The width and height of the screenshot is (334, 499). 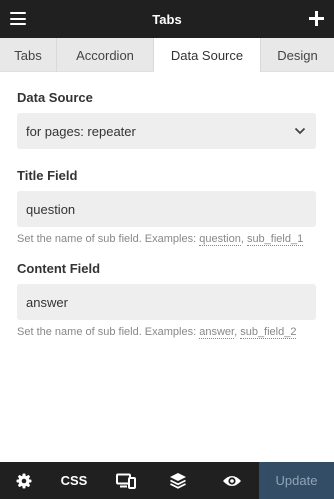 What do you see at coordinates (47, 302) in the screenshot?
I see `content-field-value: answer` at bounding box center [47, 302].